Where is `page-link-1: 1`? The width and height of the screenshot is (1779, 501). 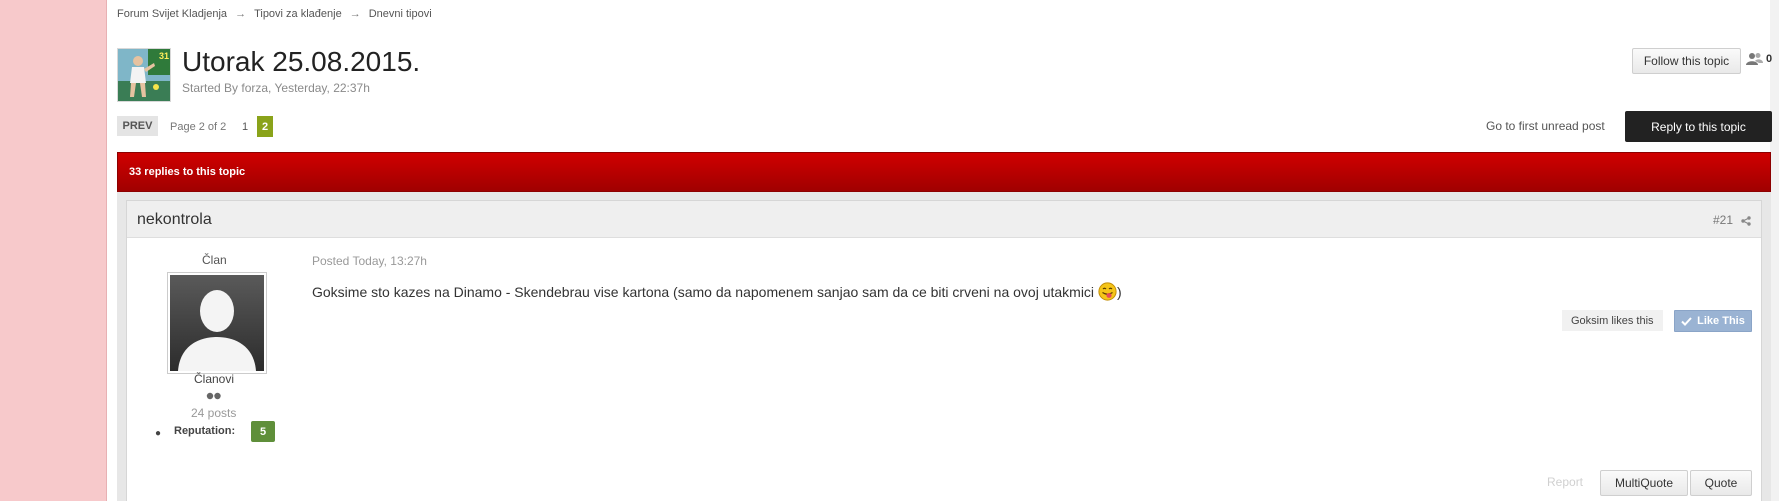
page-link-1: 1 is located at coordinates (245, 127).